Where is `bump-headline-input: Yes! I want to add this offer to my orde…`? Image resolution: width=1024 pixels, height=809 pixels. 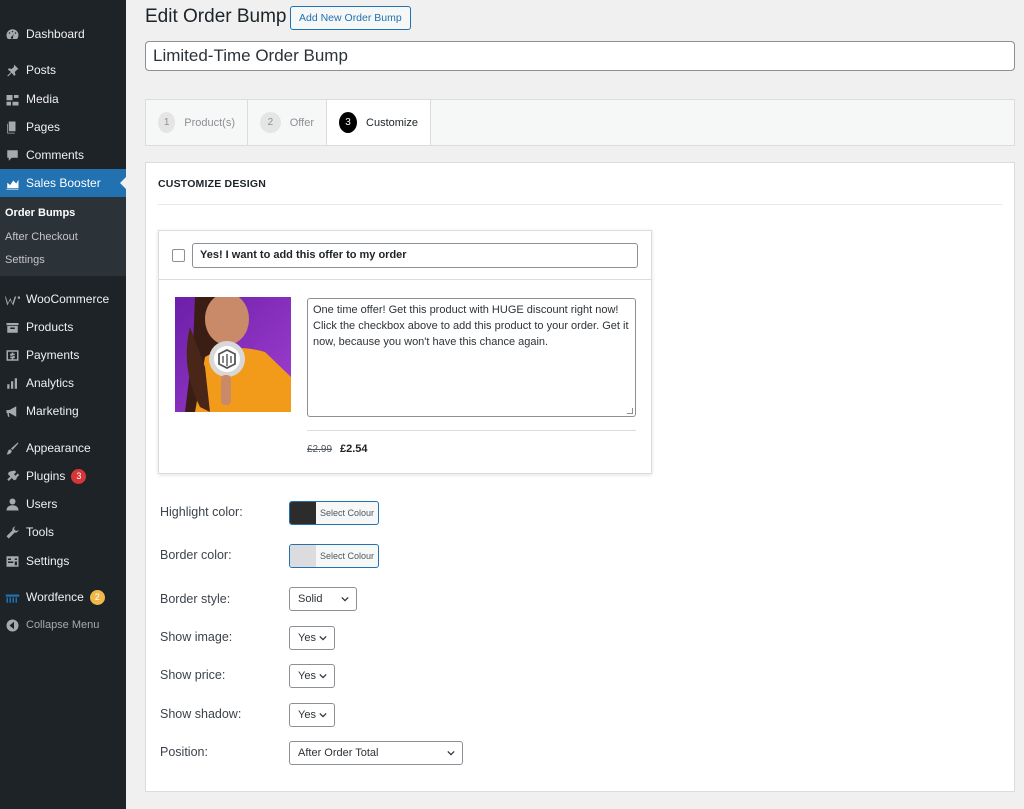 bump-headline-input: Yes! I want to add this offer to my orde… is located at coordinates (415, 255).